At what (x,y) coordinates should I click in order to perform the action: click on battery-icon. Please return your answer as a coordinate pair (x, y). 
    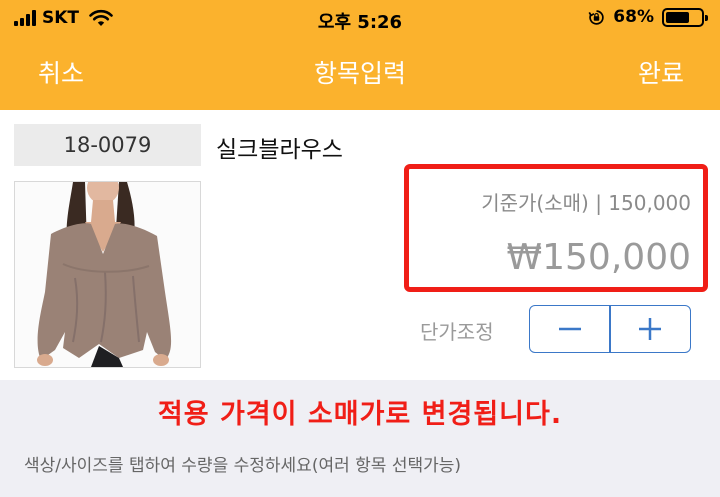
    Looking at the image, I should click on (685, 17).